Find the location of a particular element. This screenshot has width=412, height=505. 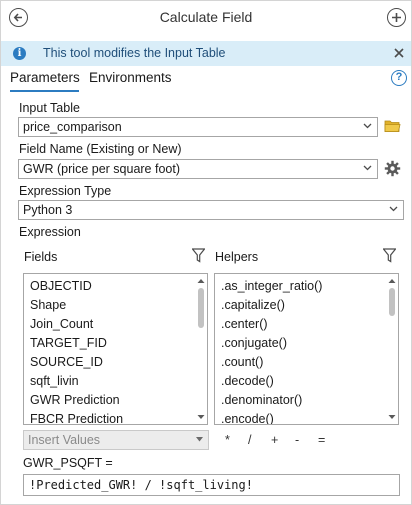

divide-operator-button: / is located at coordinates (249, 440).